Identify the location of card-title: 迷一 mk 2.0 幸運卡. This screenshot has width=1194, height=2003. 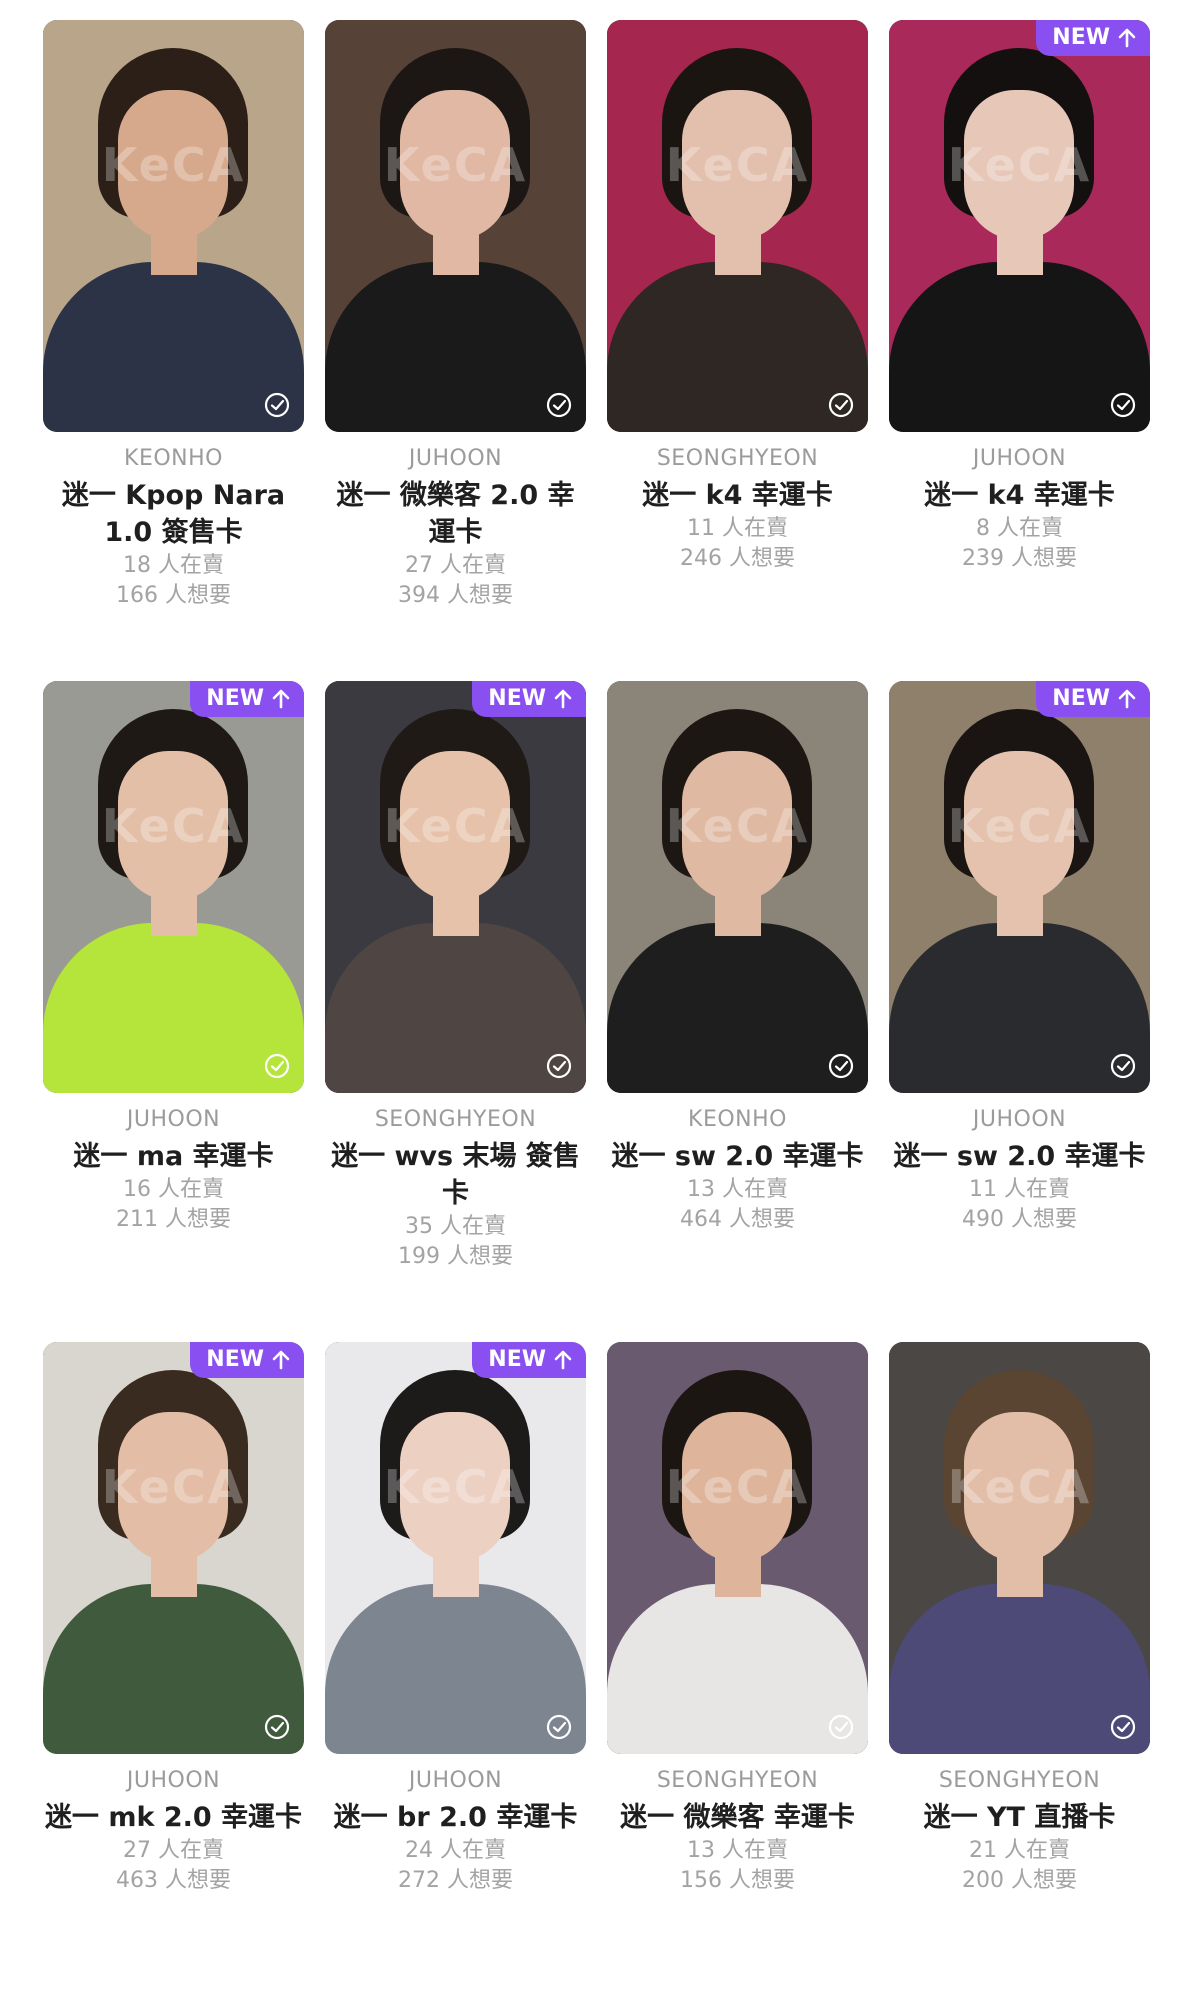
(173, 1817).